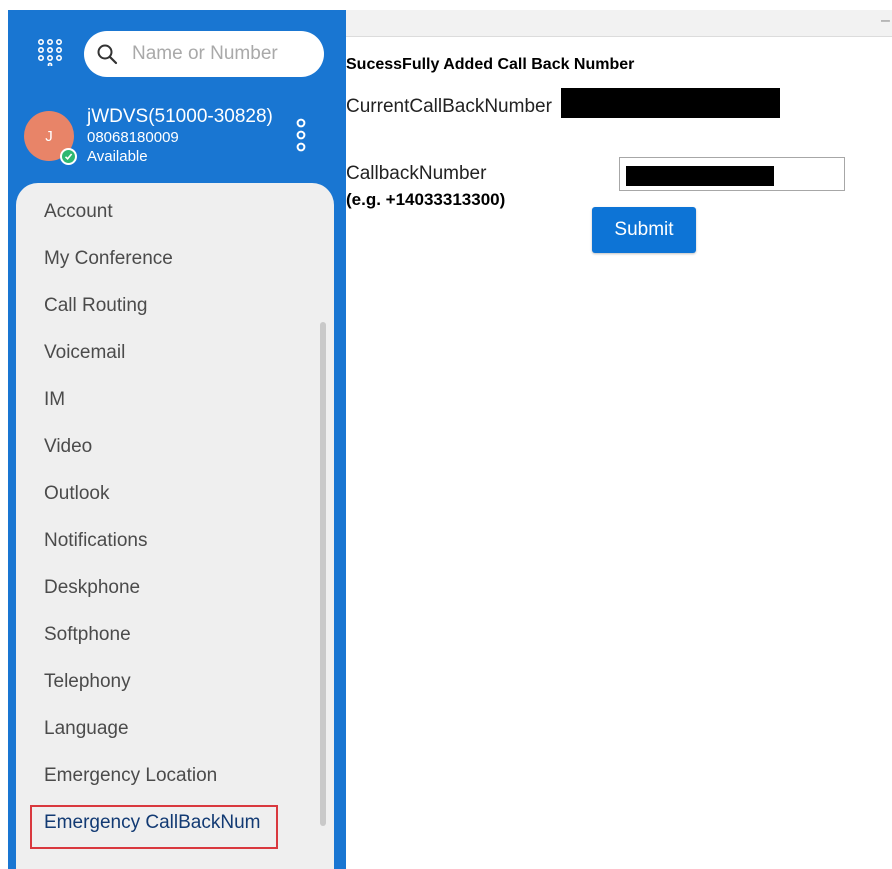 The height and width of the screenshot is (869, 892). What do you see at coordinates (490, 64) in the screenshot?
I see `success-message: SucessFully Added Call Back Number` at bounding box center [490, 64].